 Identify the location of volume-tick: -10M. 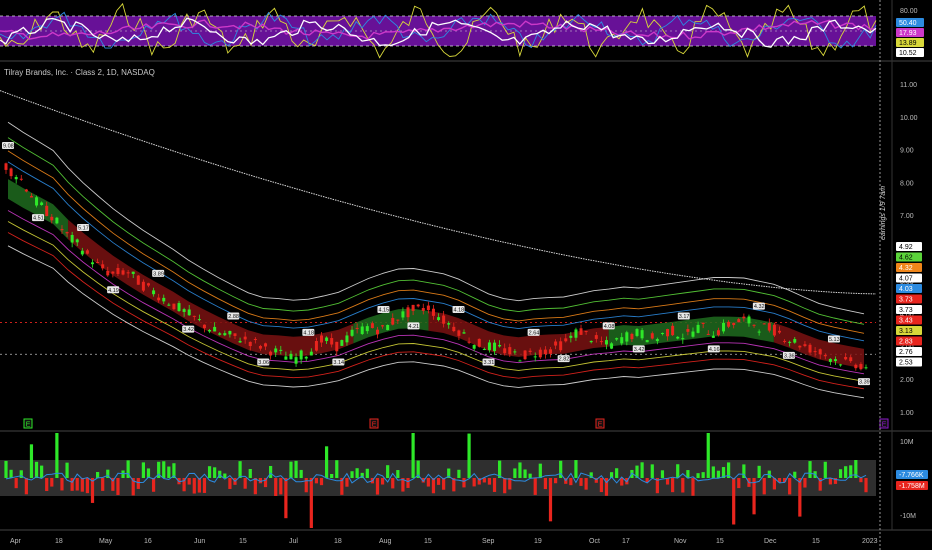
(908, 516).